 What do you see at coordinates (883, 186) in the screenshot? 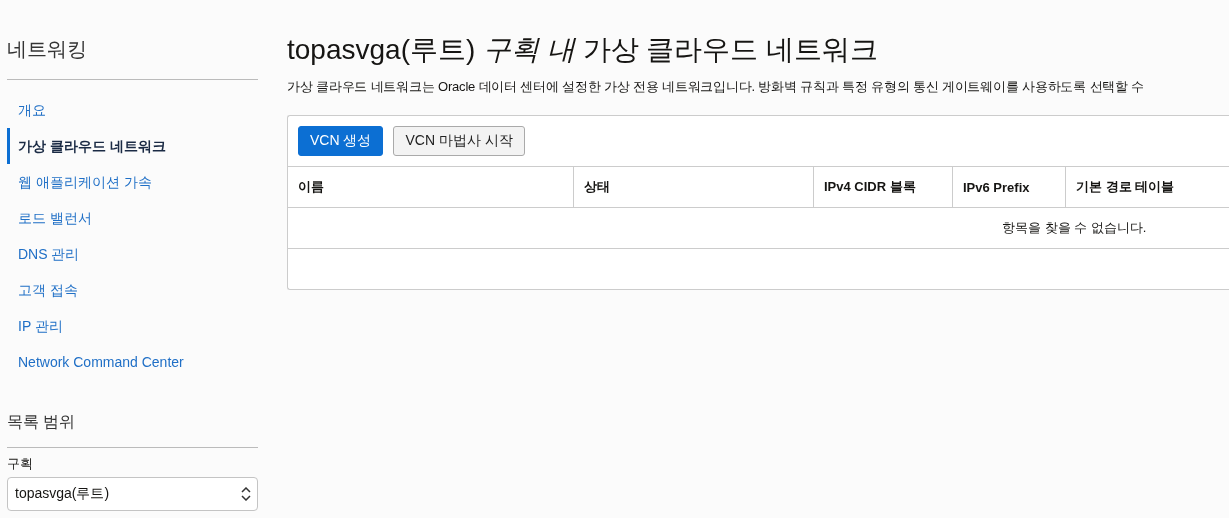
I see `column-header: IPv4 CIDR 블록` at bounding box center [883, 186].